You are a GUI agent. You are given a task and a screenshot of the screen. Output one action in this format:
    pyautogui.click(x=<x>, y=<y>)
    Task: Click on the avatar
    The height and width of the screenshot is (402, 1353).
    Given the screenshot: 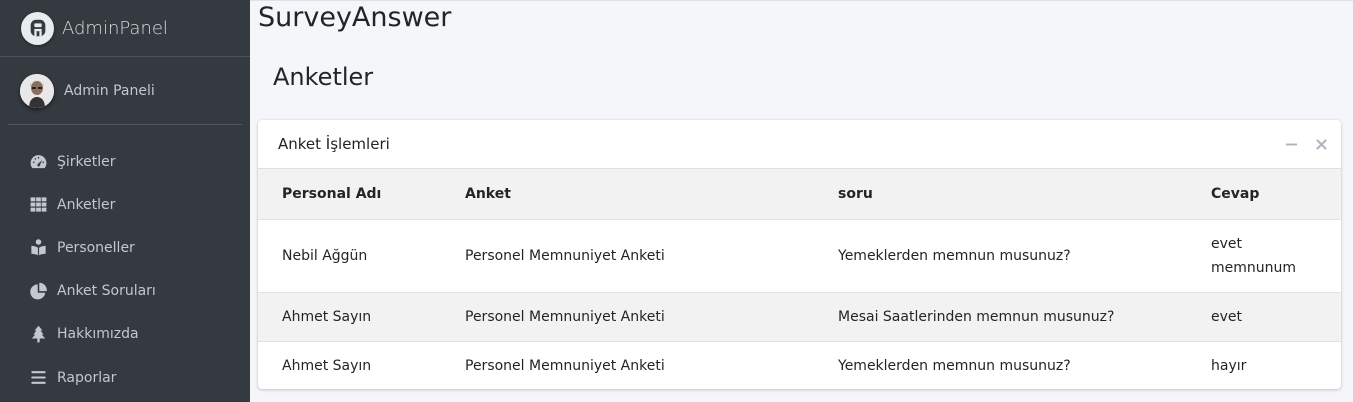 What is the action you would take?
    pyautogui.click(x=37, y=90)
    